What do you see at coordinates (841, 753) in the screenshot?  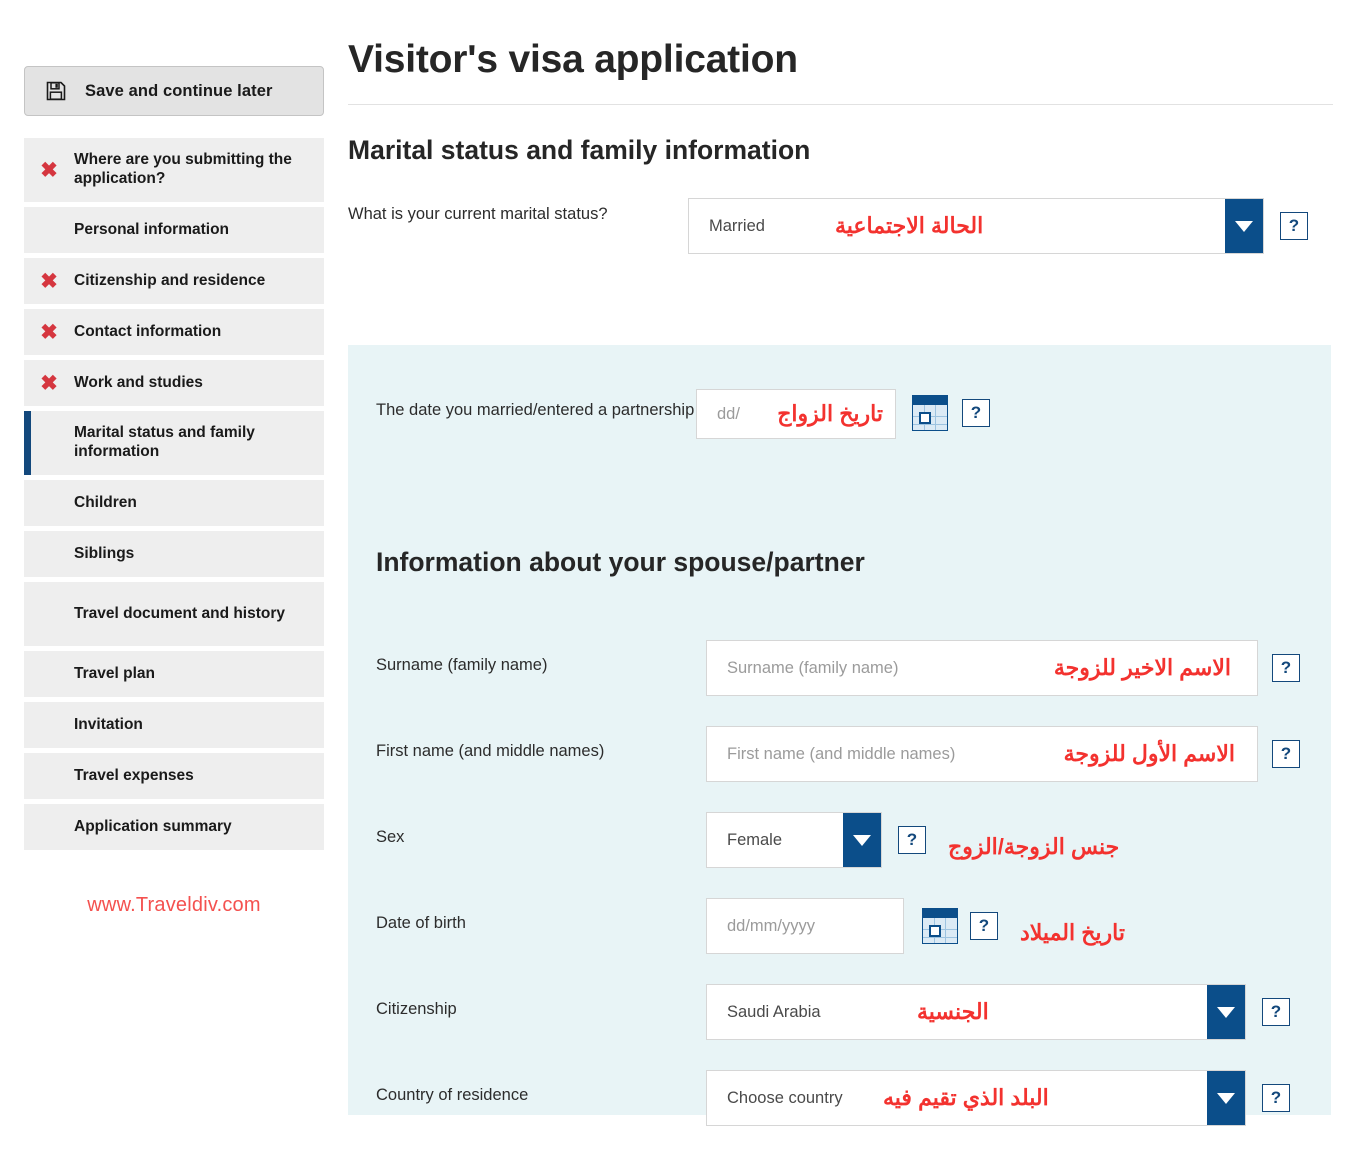 I see `first-name-placeholder: First name (and middle names)` at bounding box center [841, 753].